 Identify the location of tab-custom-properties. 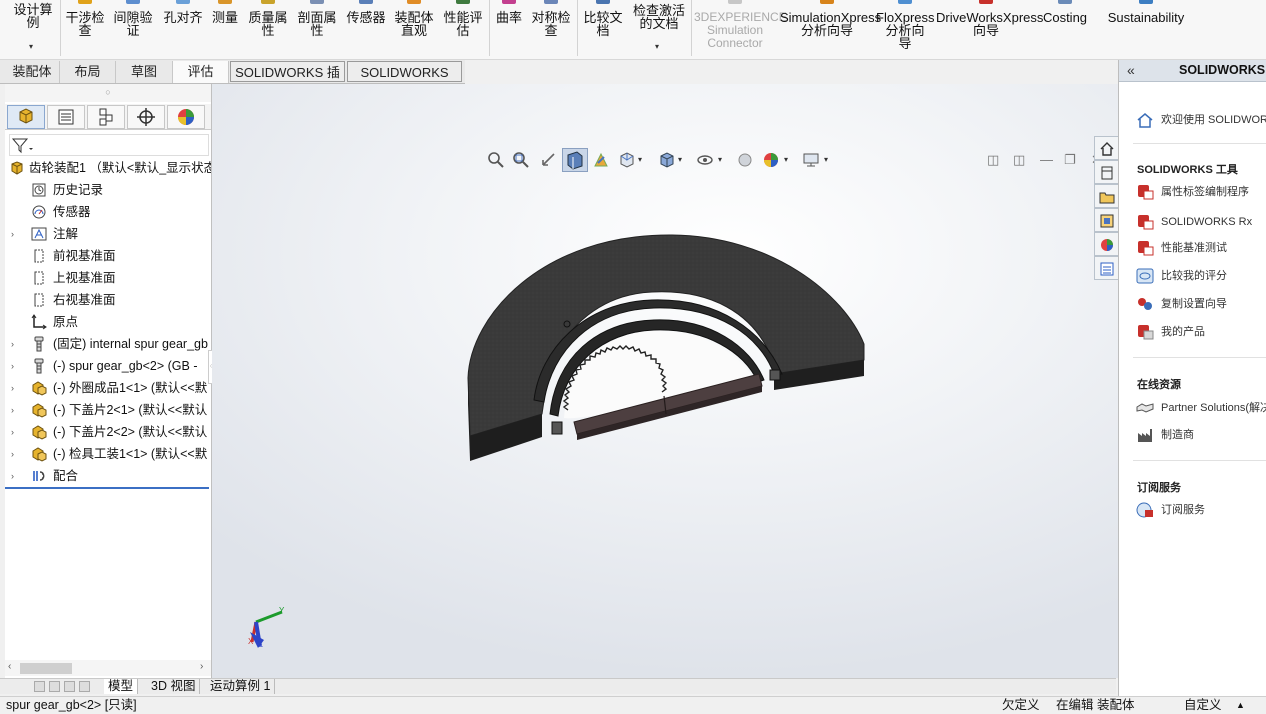
(1106, 268).